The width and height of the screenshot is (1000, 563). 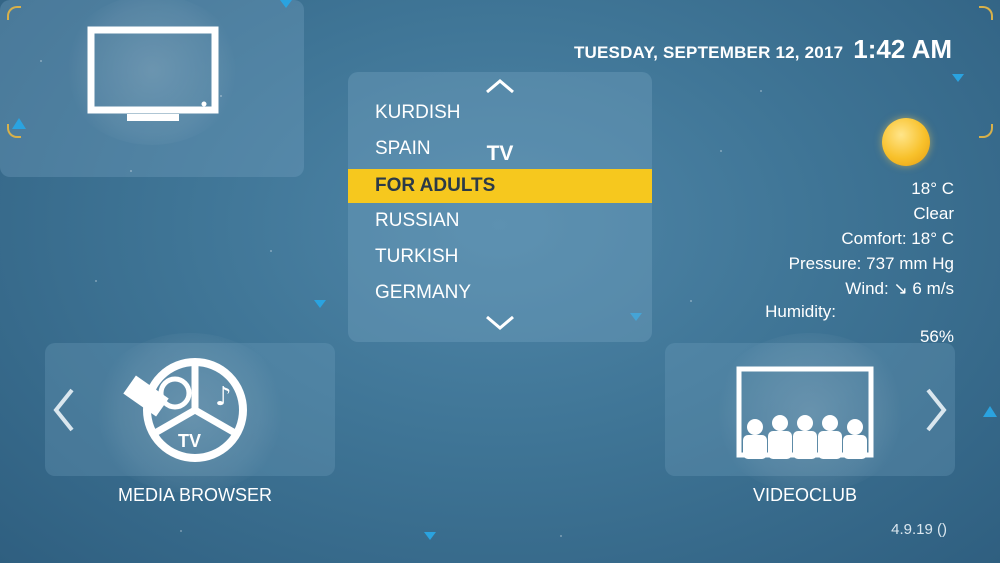 What do you see at coordinates (899, 288) in the screenshot?
I see `weather-wind: Wind: ↘ 6 m/s` at bounding box center [899, 288].